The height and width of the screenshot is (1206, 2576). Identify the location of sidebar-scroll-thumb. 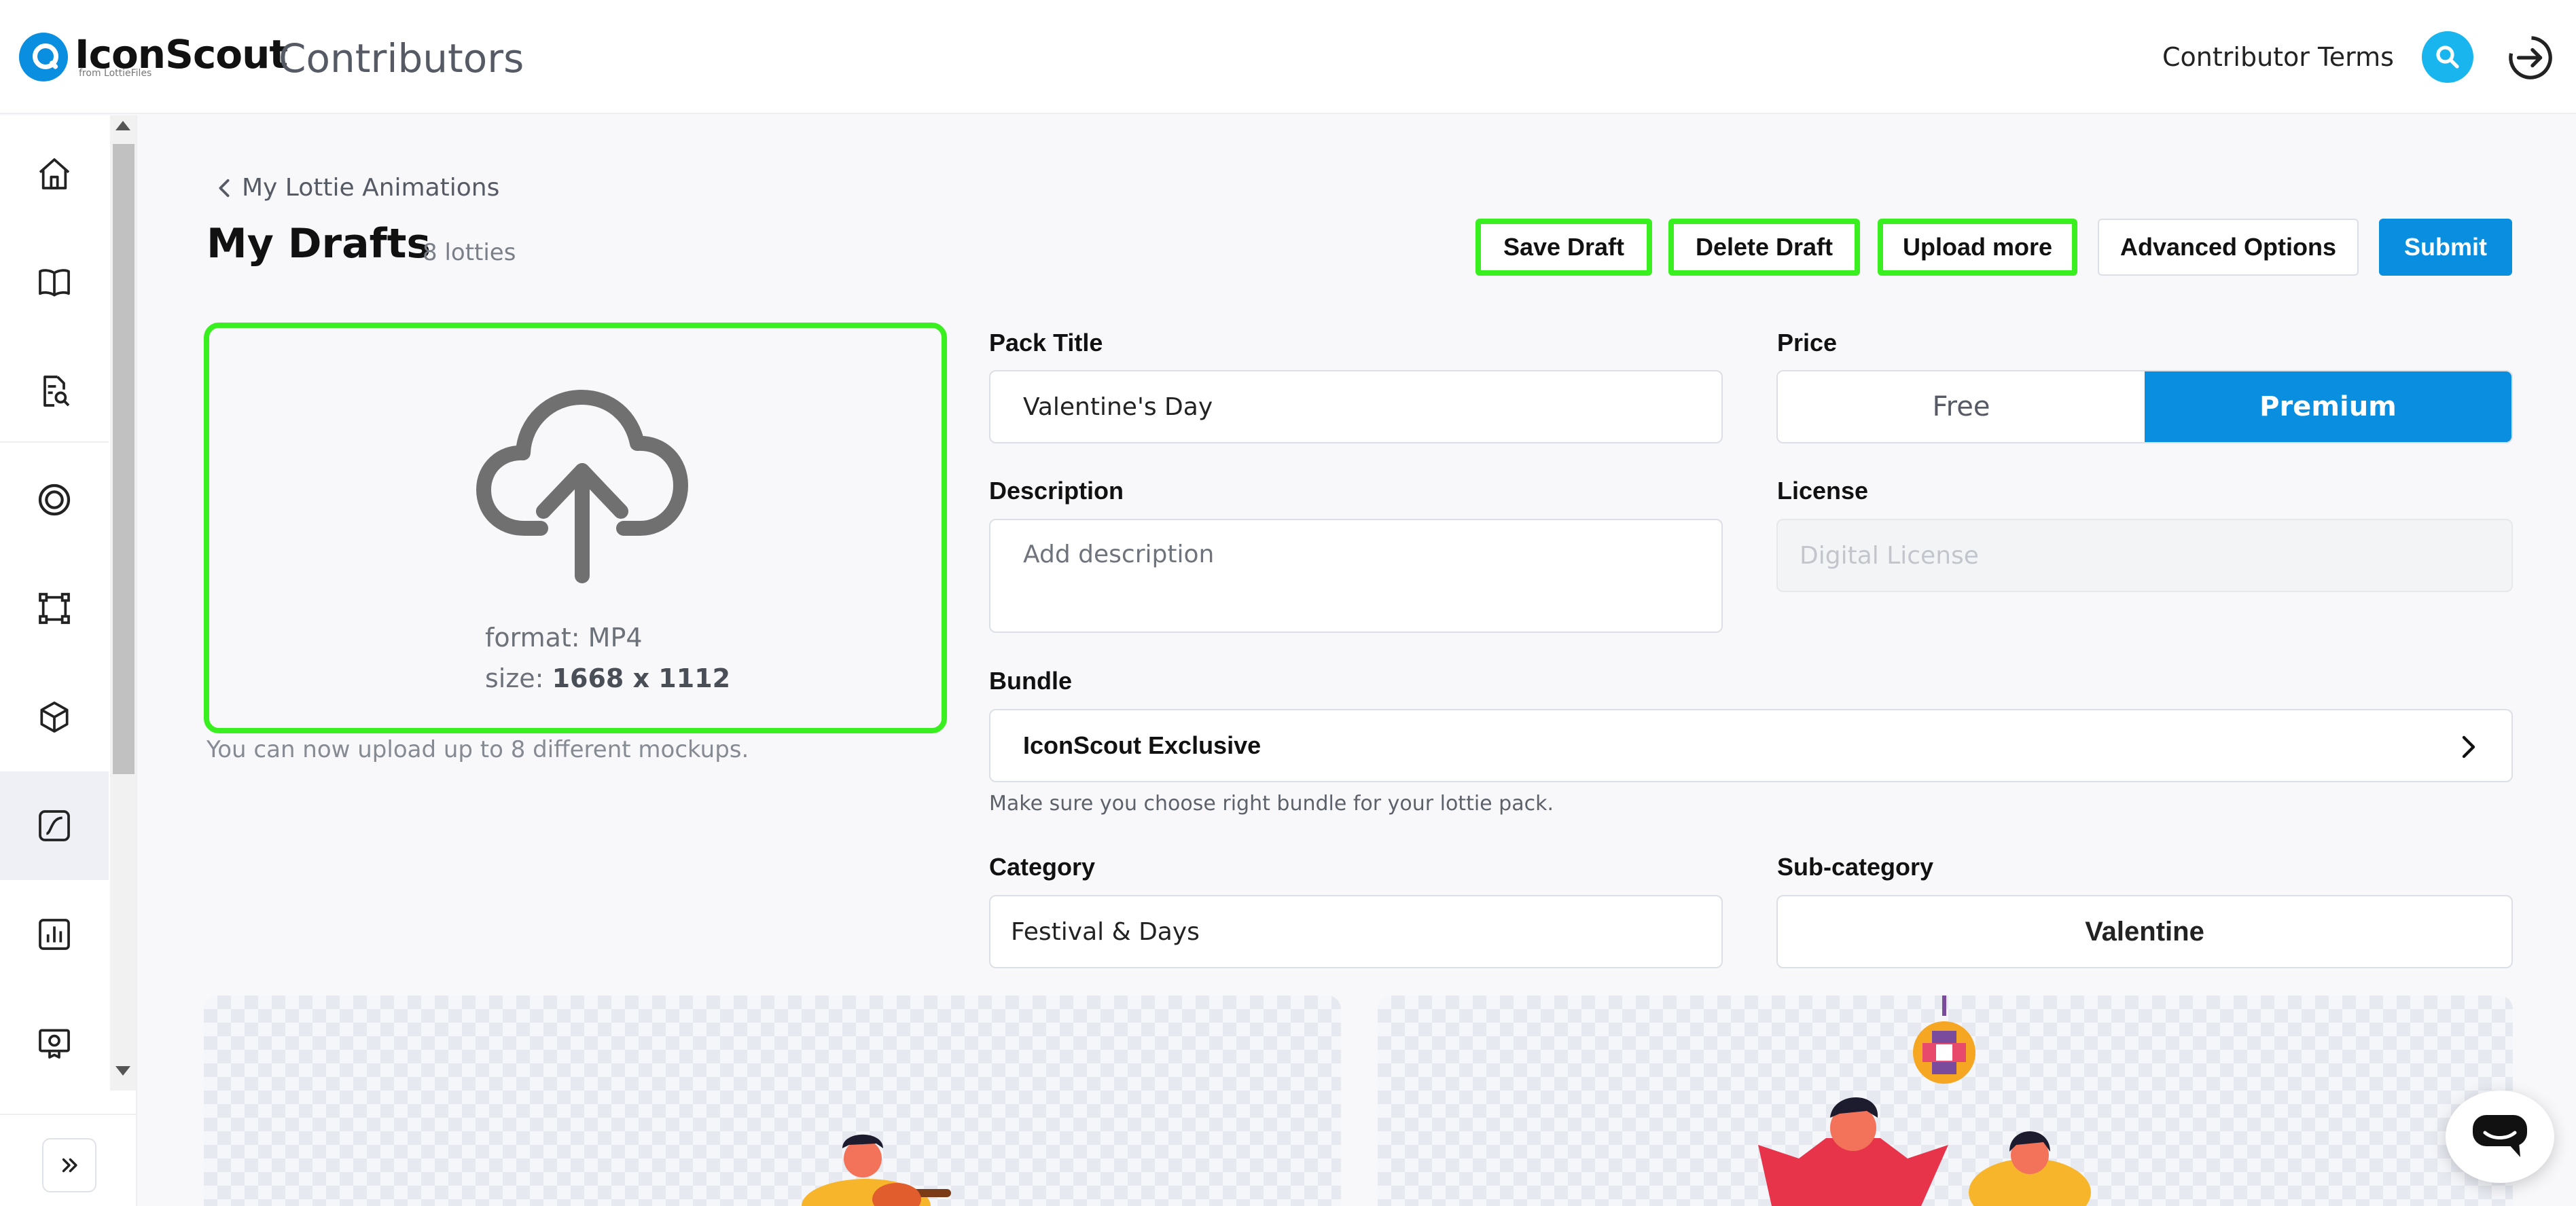
(124, 459).